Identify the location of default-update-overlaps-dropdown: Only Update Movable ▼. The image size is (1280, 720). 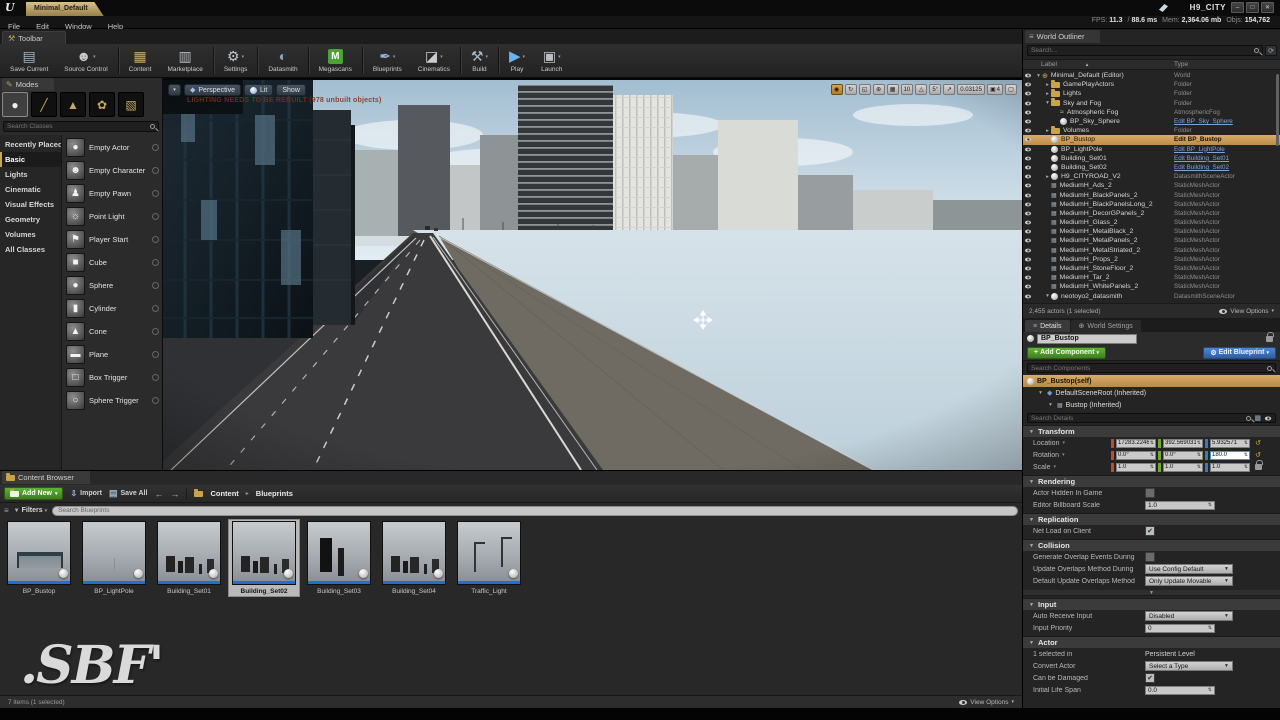
(1189, 581).